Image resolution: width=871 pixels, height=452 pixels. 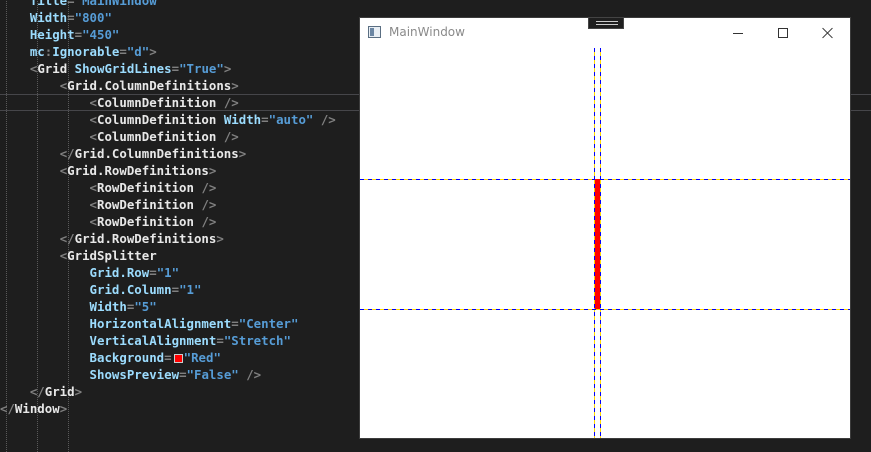 What do you see at coordinates (374, 32) in the screenshot?
I see `window-app-icon` at bounding box center [374, 32].